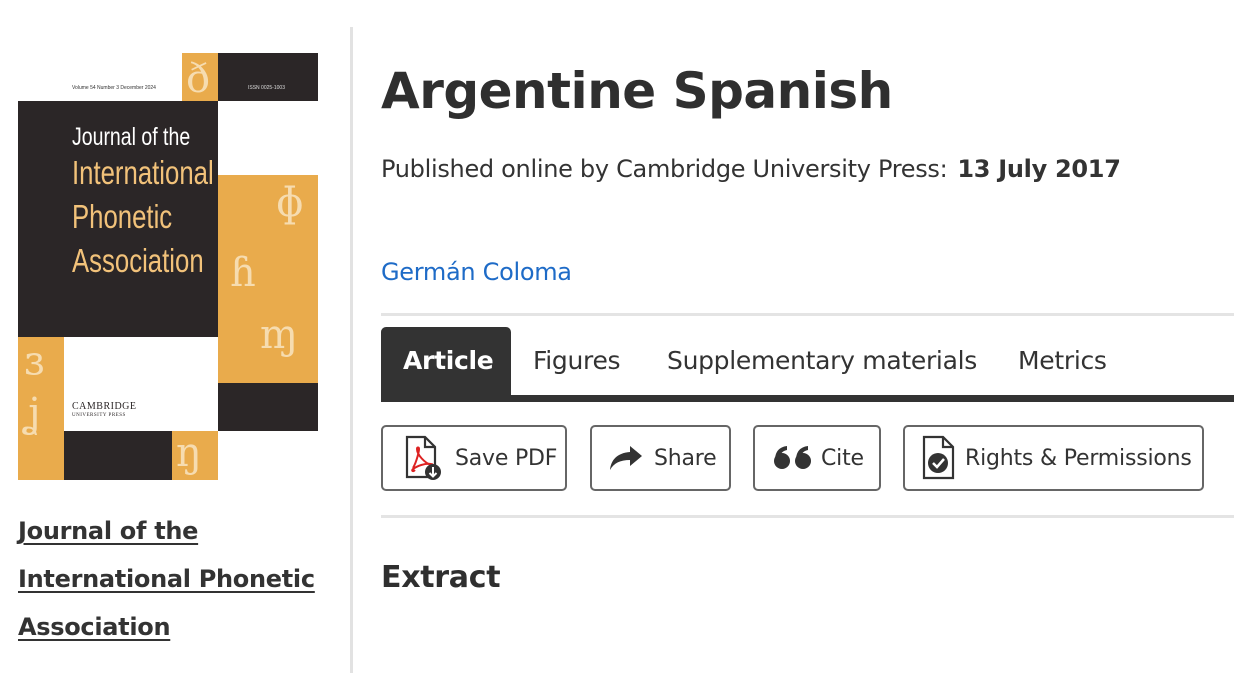 The image size is (1234, 673). What do you see at coordinates (822, 361) in the screenshot?
I see `tab-supplementary-materials: Supplementary materials` at bounding box center [822, 361].